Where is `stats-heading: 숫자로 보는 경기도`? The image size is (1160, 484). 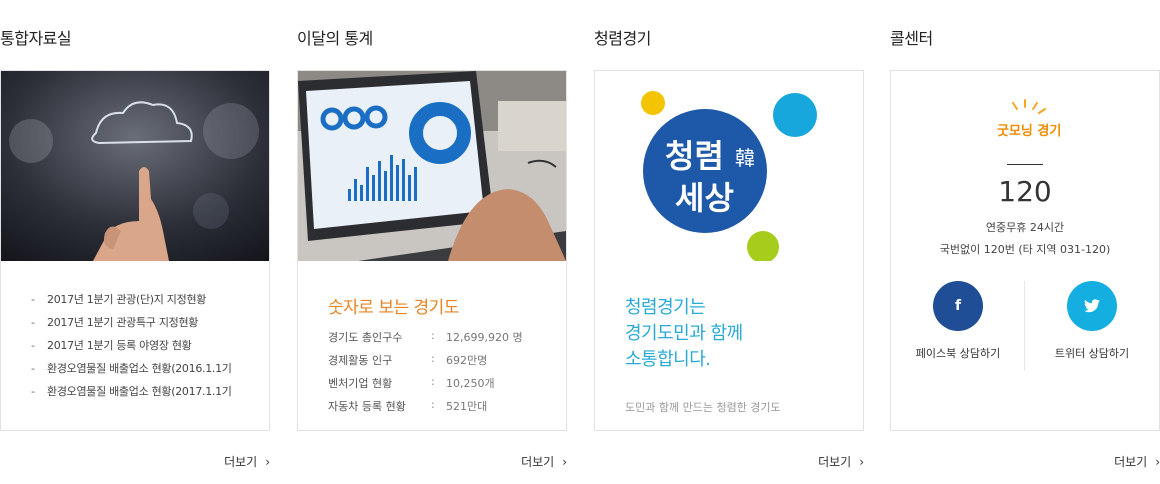
stats-heading: 숫자로 보는 경기도 is located at coordinates (393, 308).